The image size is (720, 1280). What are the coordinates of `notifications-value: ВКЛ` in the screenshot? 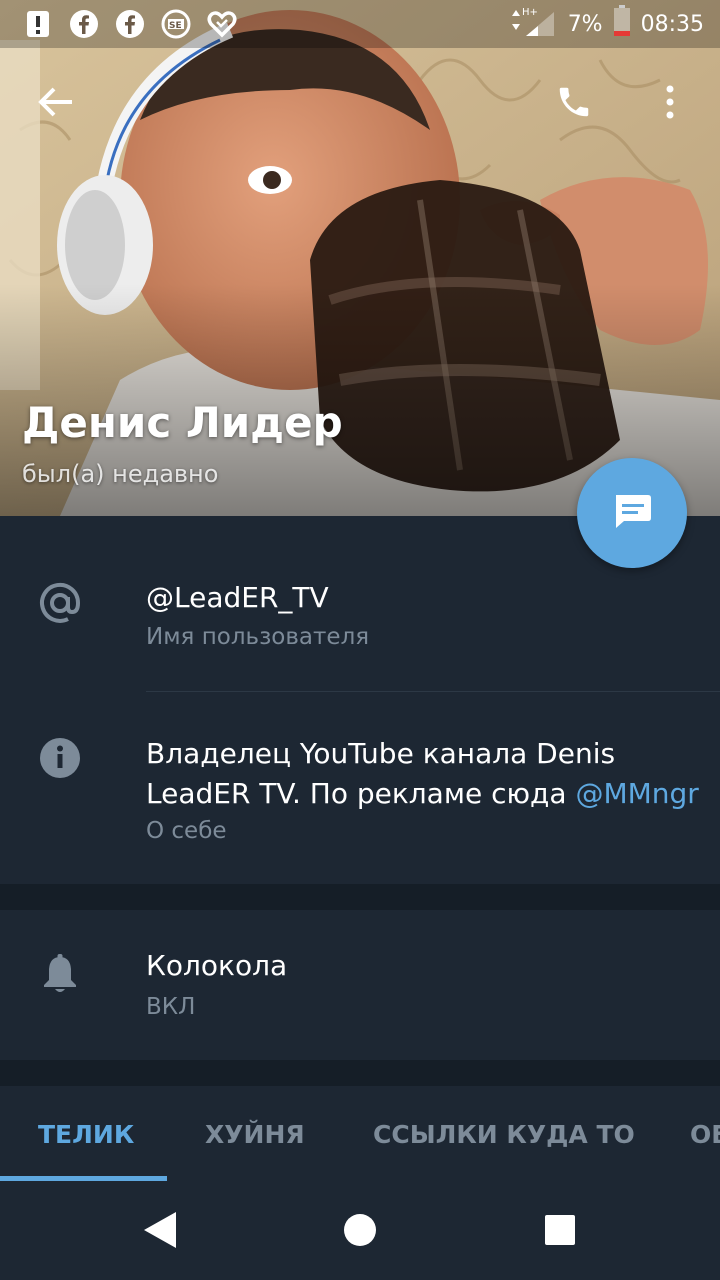 It's located at (171, 1007).